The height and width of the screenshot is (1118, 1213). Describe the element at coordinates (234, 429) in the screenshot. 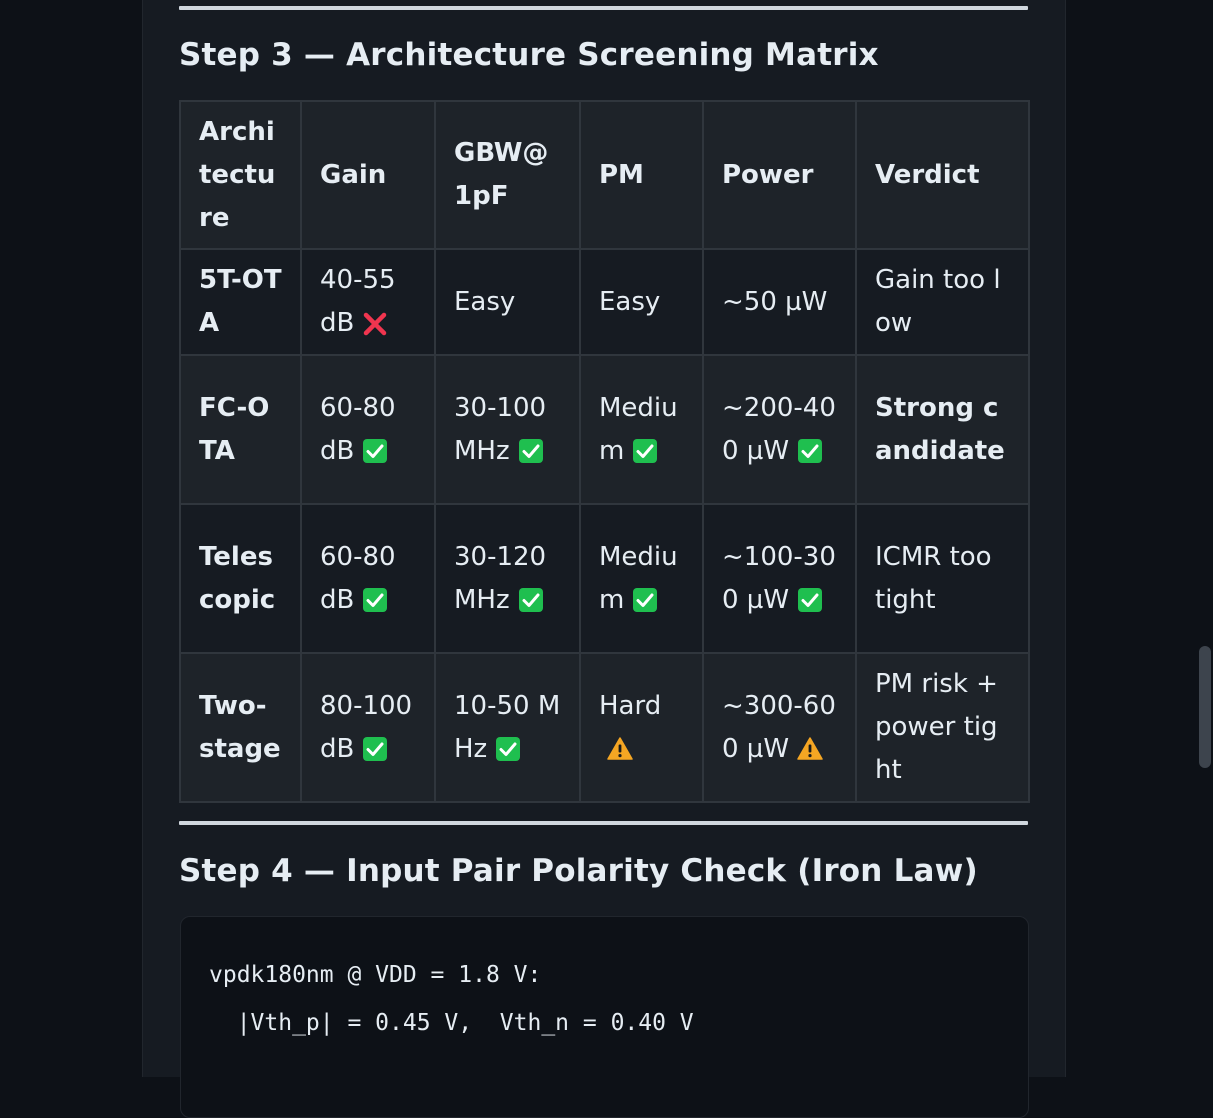

I see `cell-architecture-text: FC-OTA` at that location.